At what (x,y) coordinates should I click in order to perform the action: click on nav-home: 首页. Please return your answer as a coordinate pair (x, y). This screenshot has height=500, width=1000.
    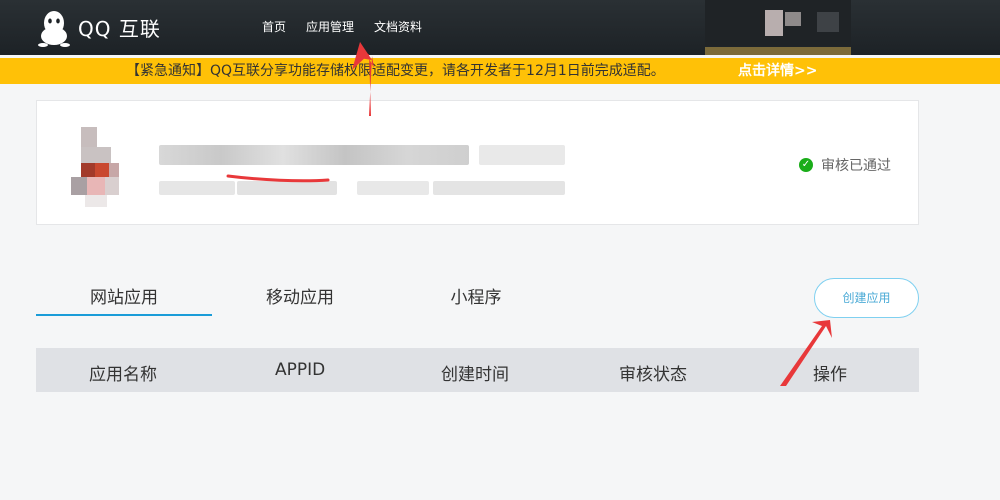
    Looking at the image, I should click on (274, 26).